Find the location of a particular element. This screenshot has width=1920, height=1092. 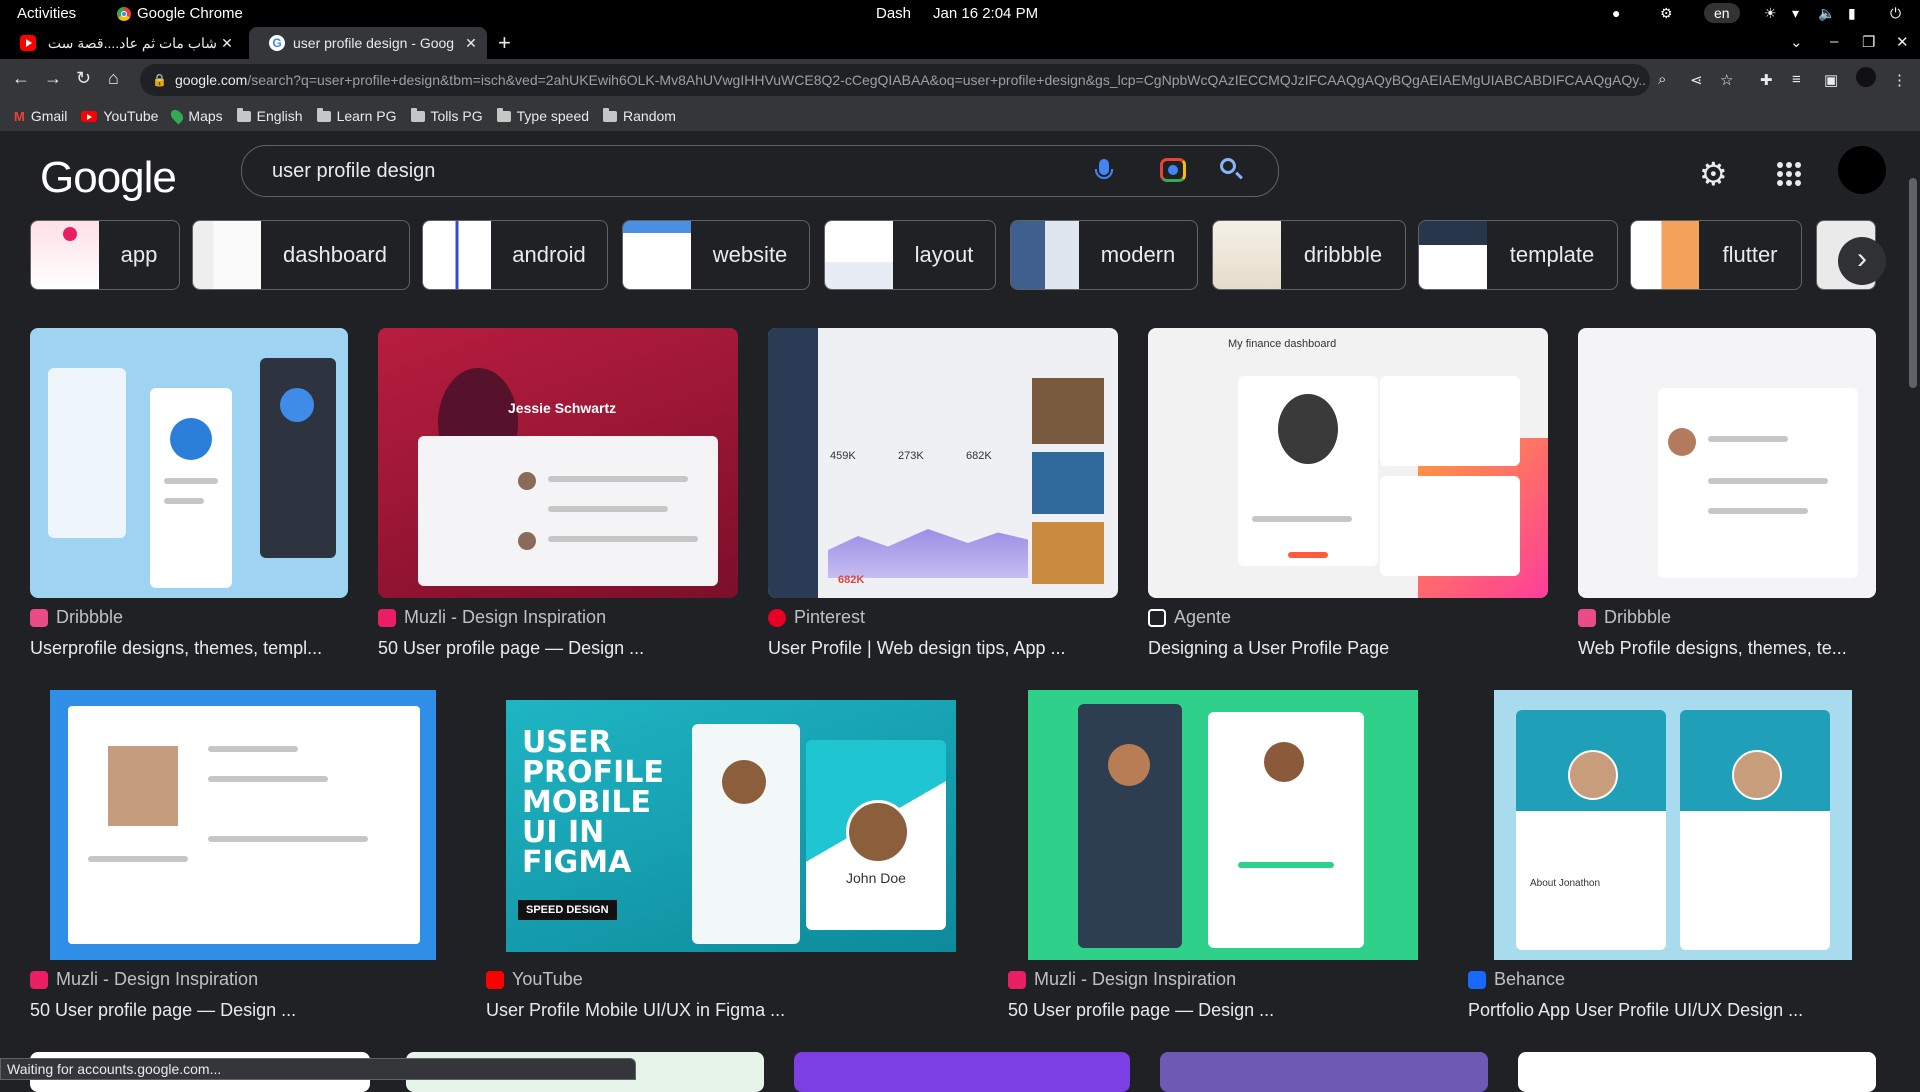

chip-dribbble: dribbble is located at coordinates (1309, 255).